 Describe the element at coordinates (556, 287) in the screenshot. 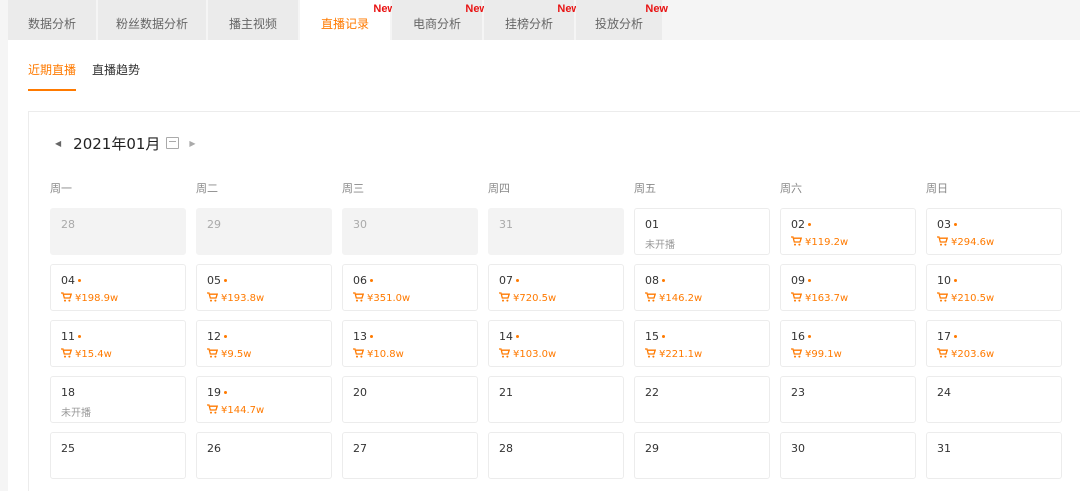

I see `calendar-day: 07 ¥720.5w` at that location.